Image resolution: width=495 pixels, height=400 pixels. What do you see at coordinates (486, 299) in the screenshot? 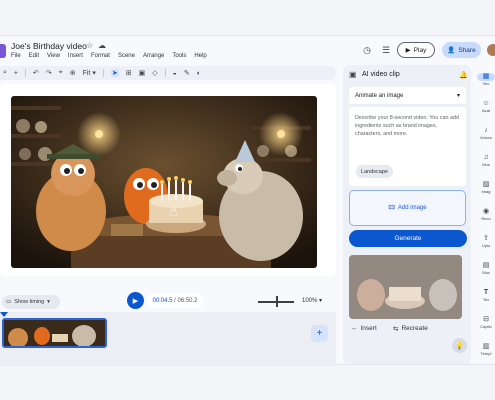
I see `rail-item-label: Tex` at bounding box center [486, 299].